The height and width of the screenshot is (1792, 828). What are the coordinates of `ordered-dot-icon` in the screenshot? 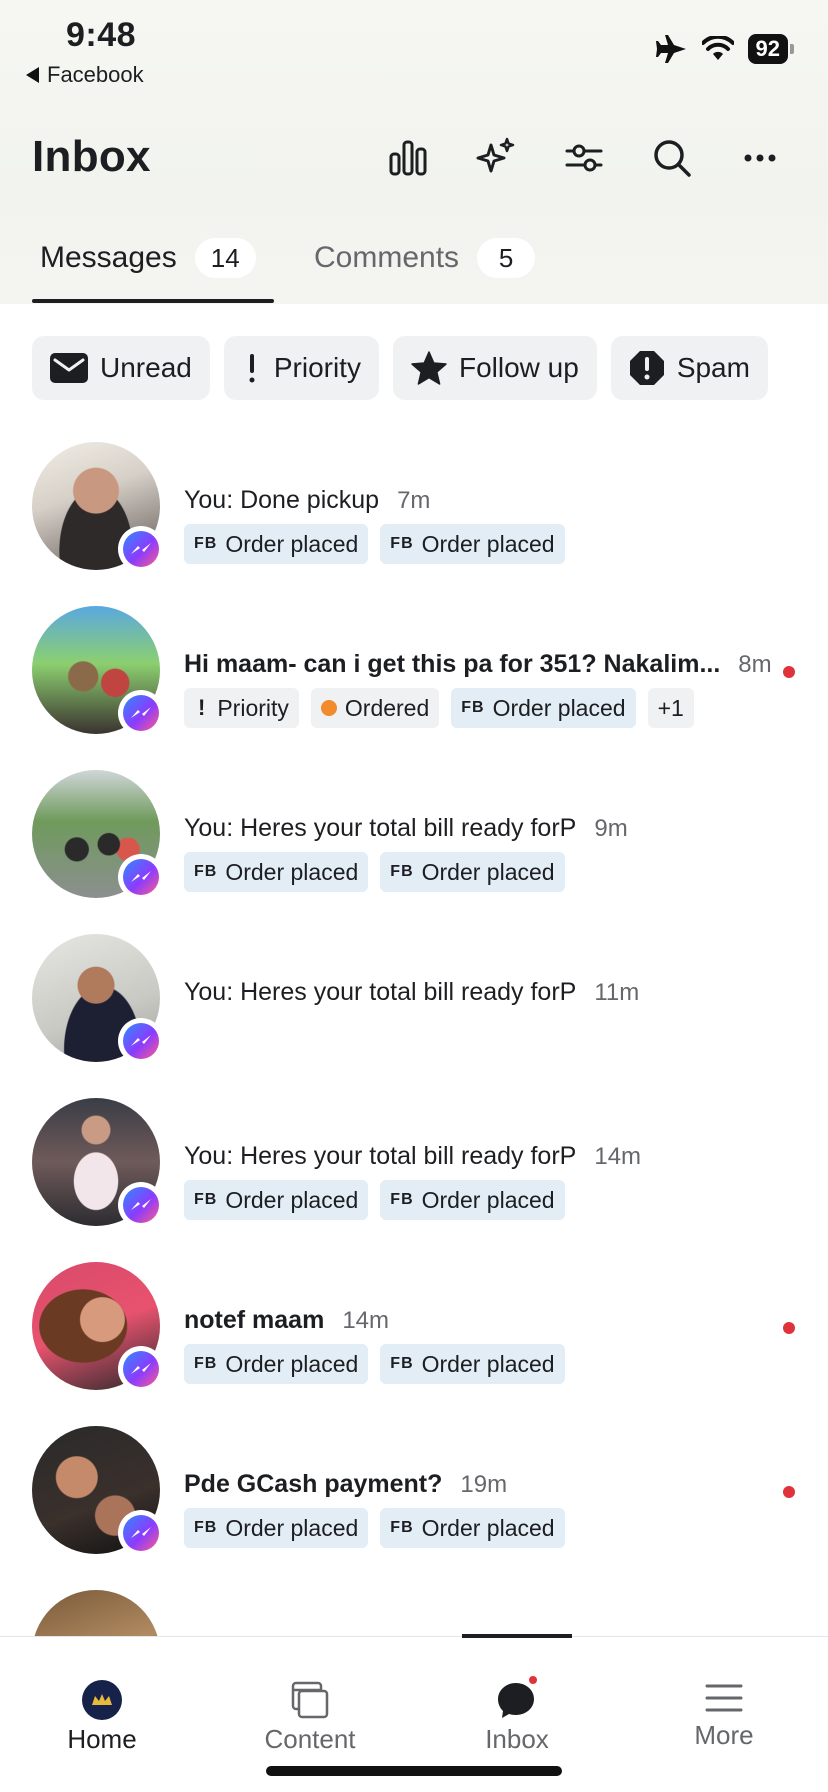 It's located at (328, 708).